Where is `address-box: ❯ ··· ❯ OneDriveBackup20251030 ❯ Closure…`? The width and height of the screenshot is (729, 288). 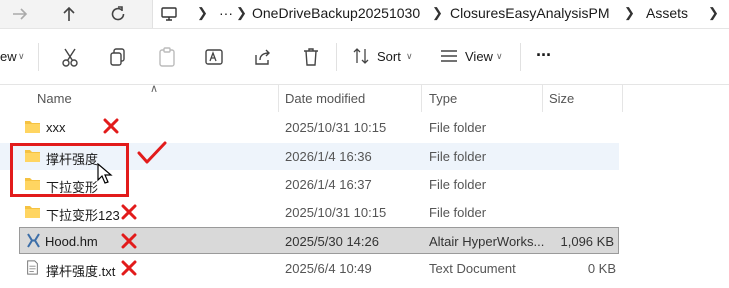
address-box: ❯ ··· ❯ OneDriveBackup20251030 ❯ Closure… is located at coordinates (440, 14).